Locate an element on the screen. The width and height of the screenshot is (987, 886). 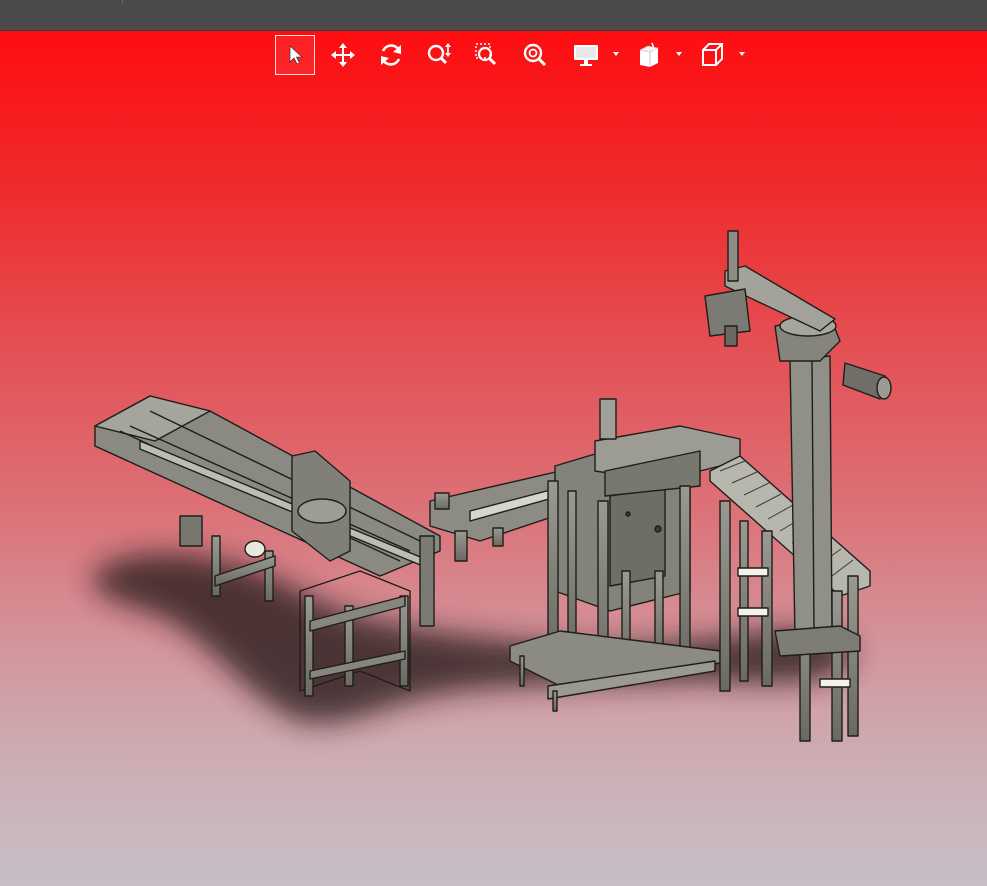
view-orientation-button is located at coordinates (712, 55).